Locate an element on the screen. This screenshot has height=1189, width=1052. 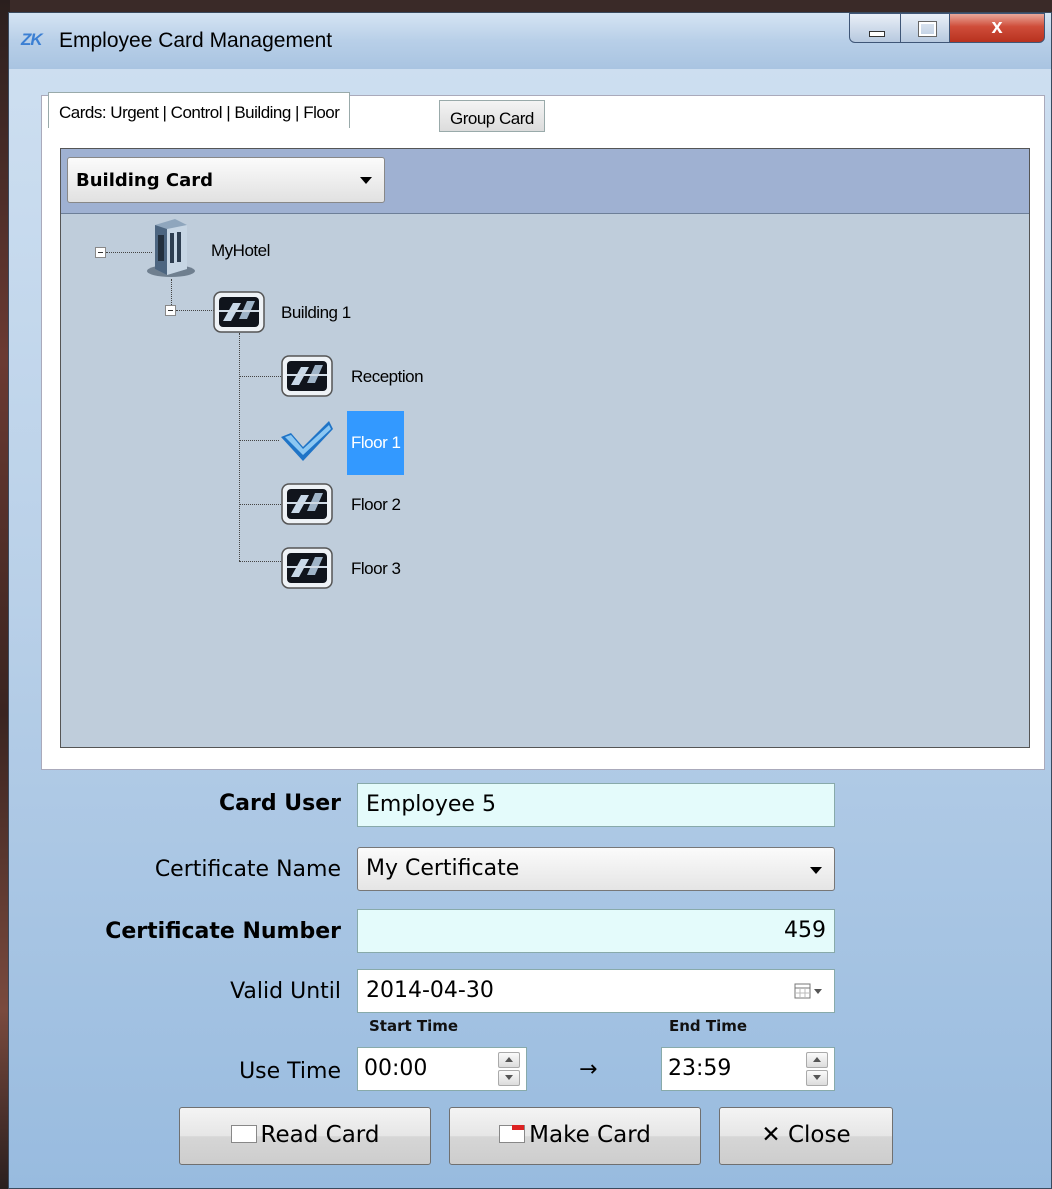
certificate-number-field: 459 is located at coordinates (596, 931).